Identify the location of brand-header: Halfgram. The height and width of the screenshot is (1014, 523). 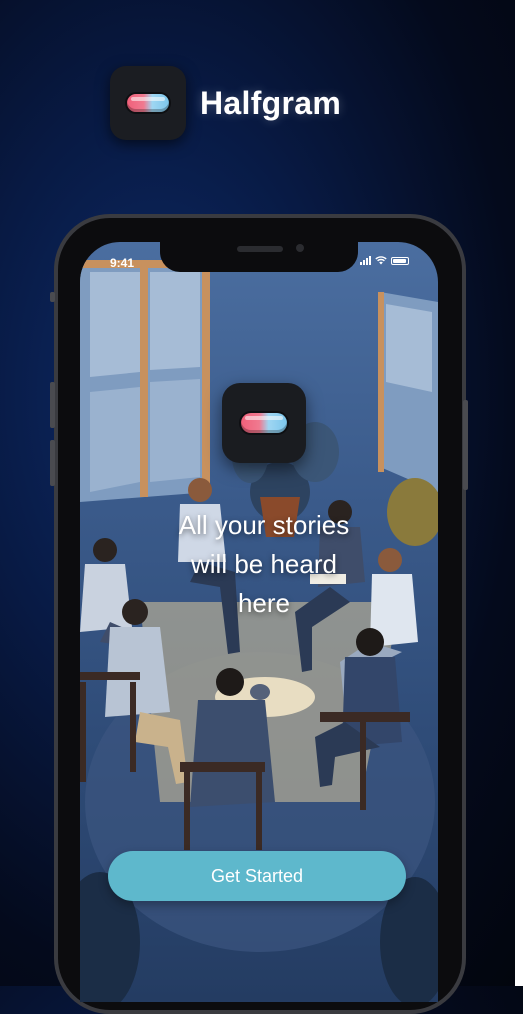
(225, 103).